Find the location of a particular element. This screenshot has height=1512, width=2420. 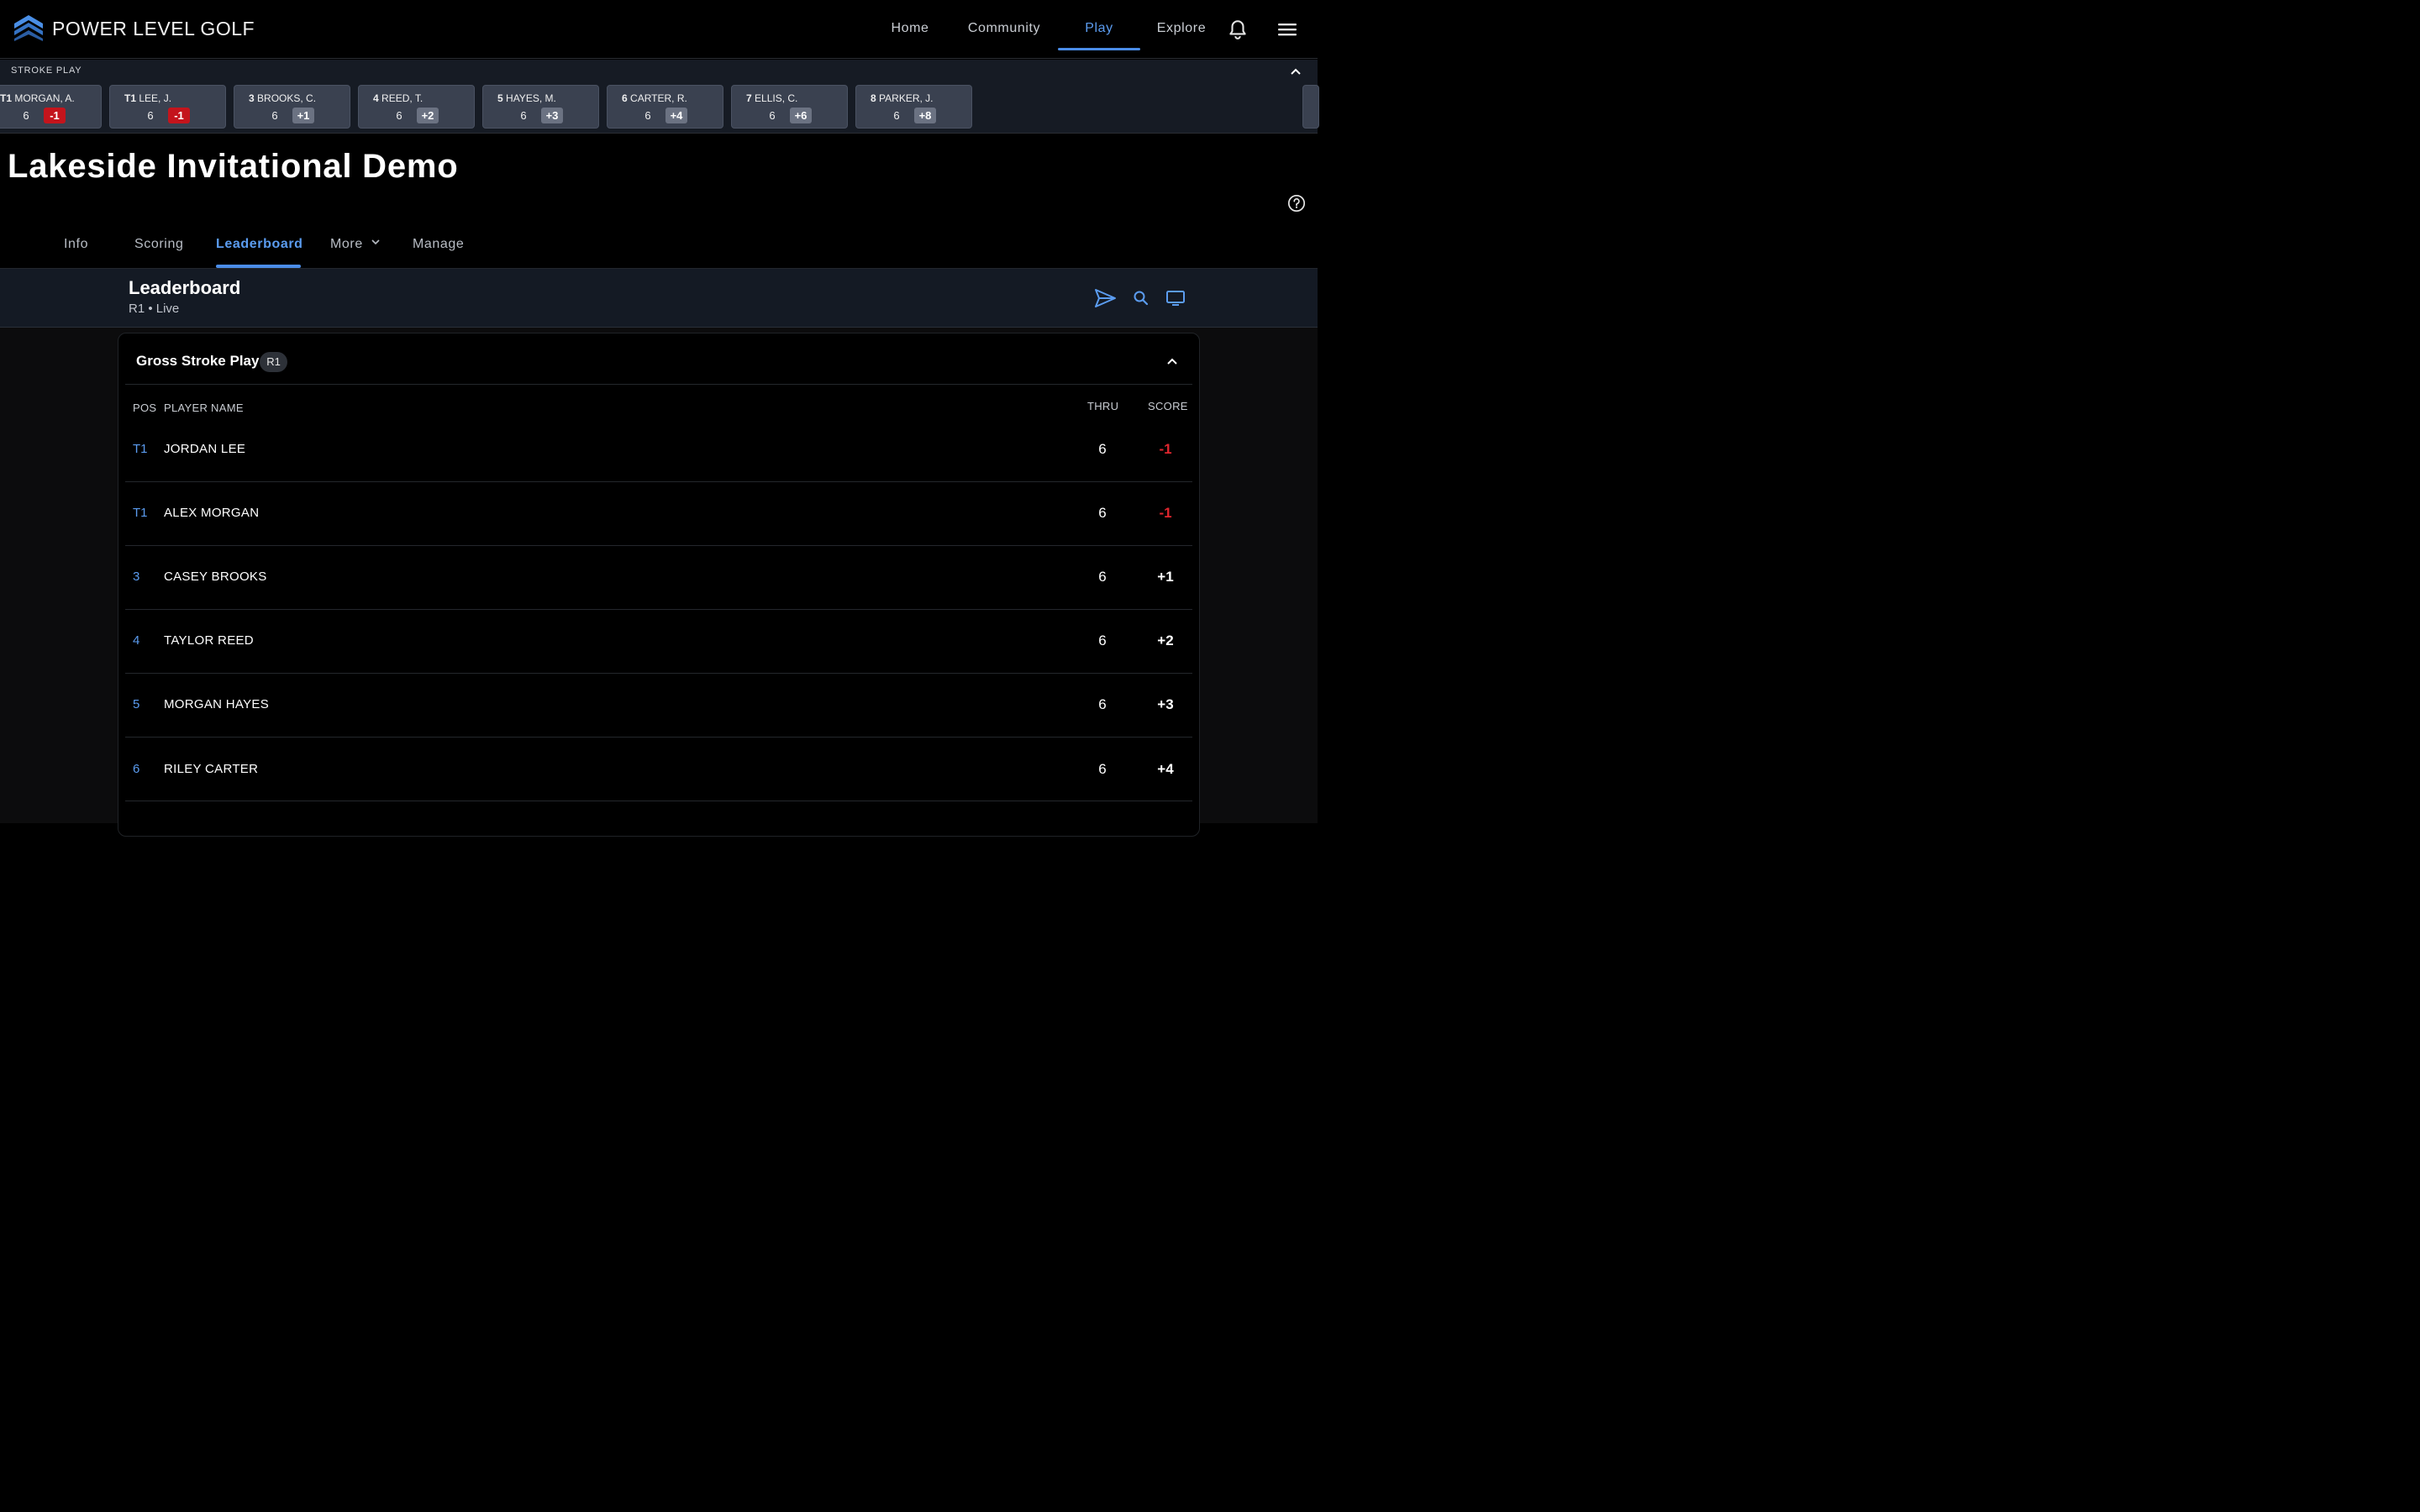

bell-icon is located at coordinates (1238, 29).